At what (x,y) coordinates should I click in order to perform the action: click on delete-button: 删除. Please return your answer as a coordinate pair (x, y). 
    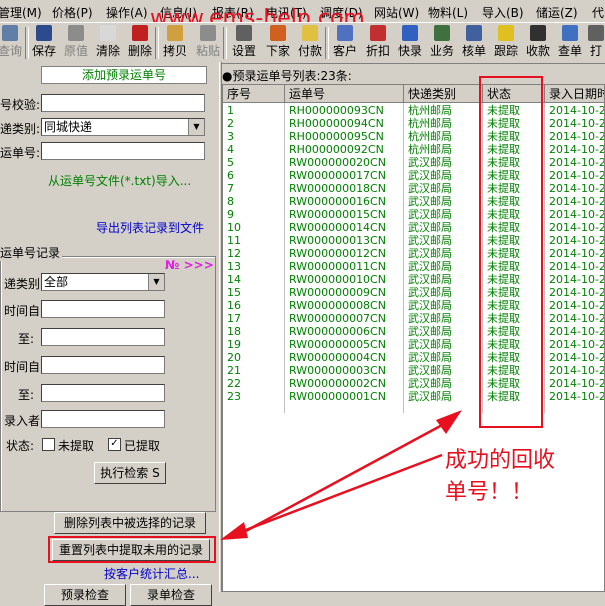
    Looking at the image, I should click on (140, 43).